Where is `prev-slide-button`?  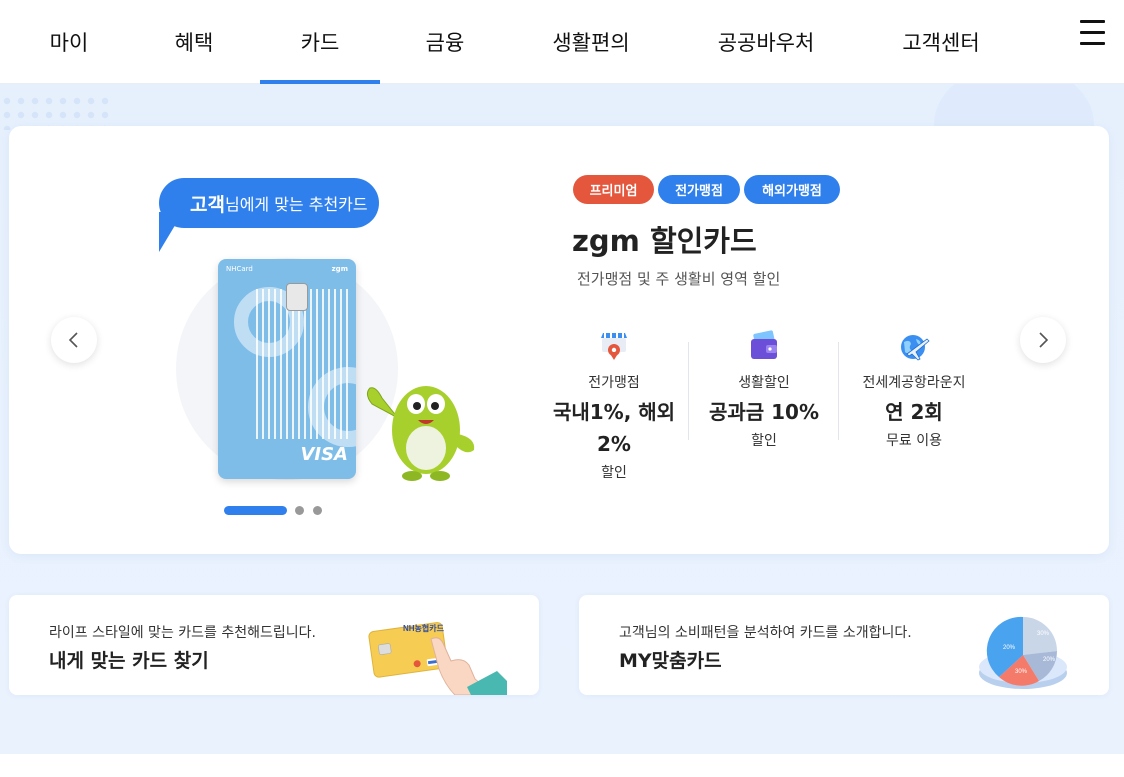
prev-slide-button is located at coordinates (74, 340).